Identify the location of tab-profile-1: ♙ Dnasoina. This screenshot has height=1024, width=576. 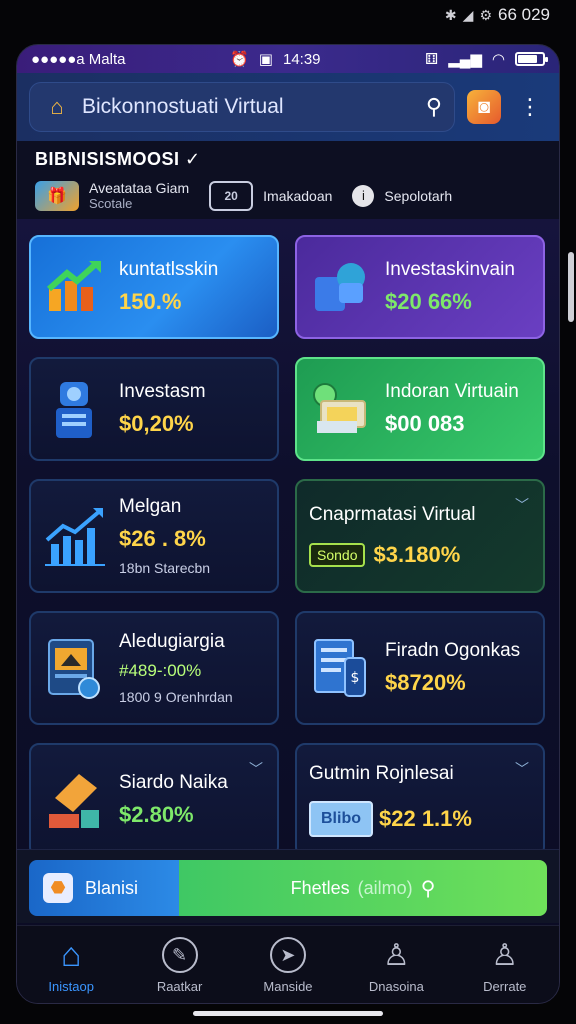
(396, 966).